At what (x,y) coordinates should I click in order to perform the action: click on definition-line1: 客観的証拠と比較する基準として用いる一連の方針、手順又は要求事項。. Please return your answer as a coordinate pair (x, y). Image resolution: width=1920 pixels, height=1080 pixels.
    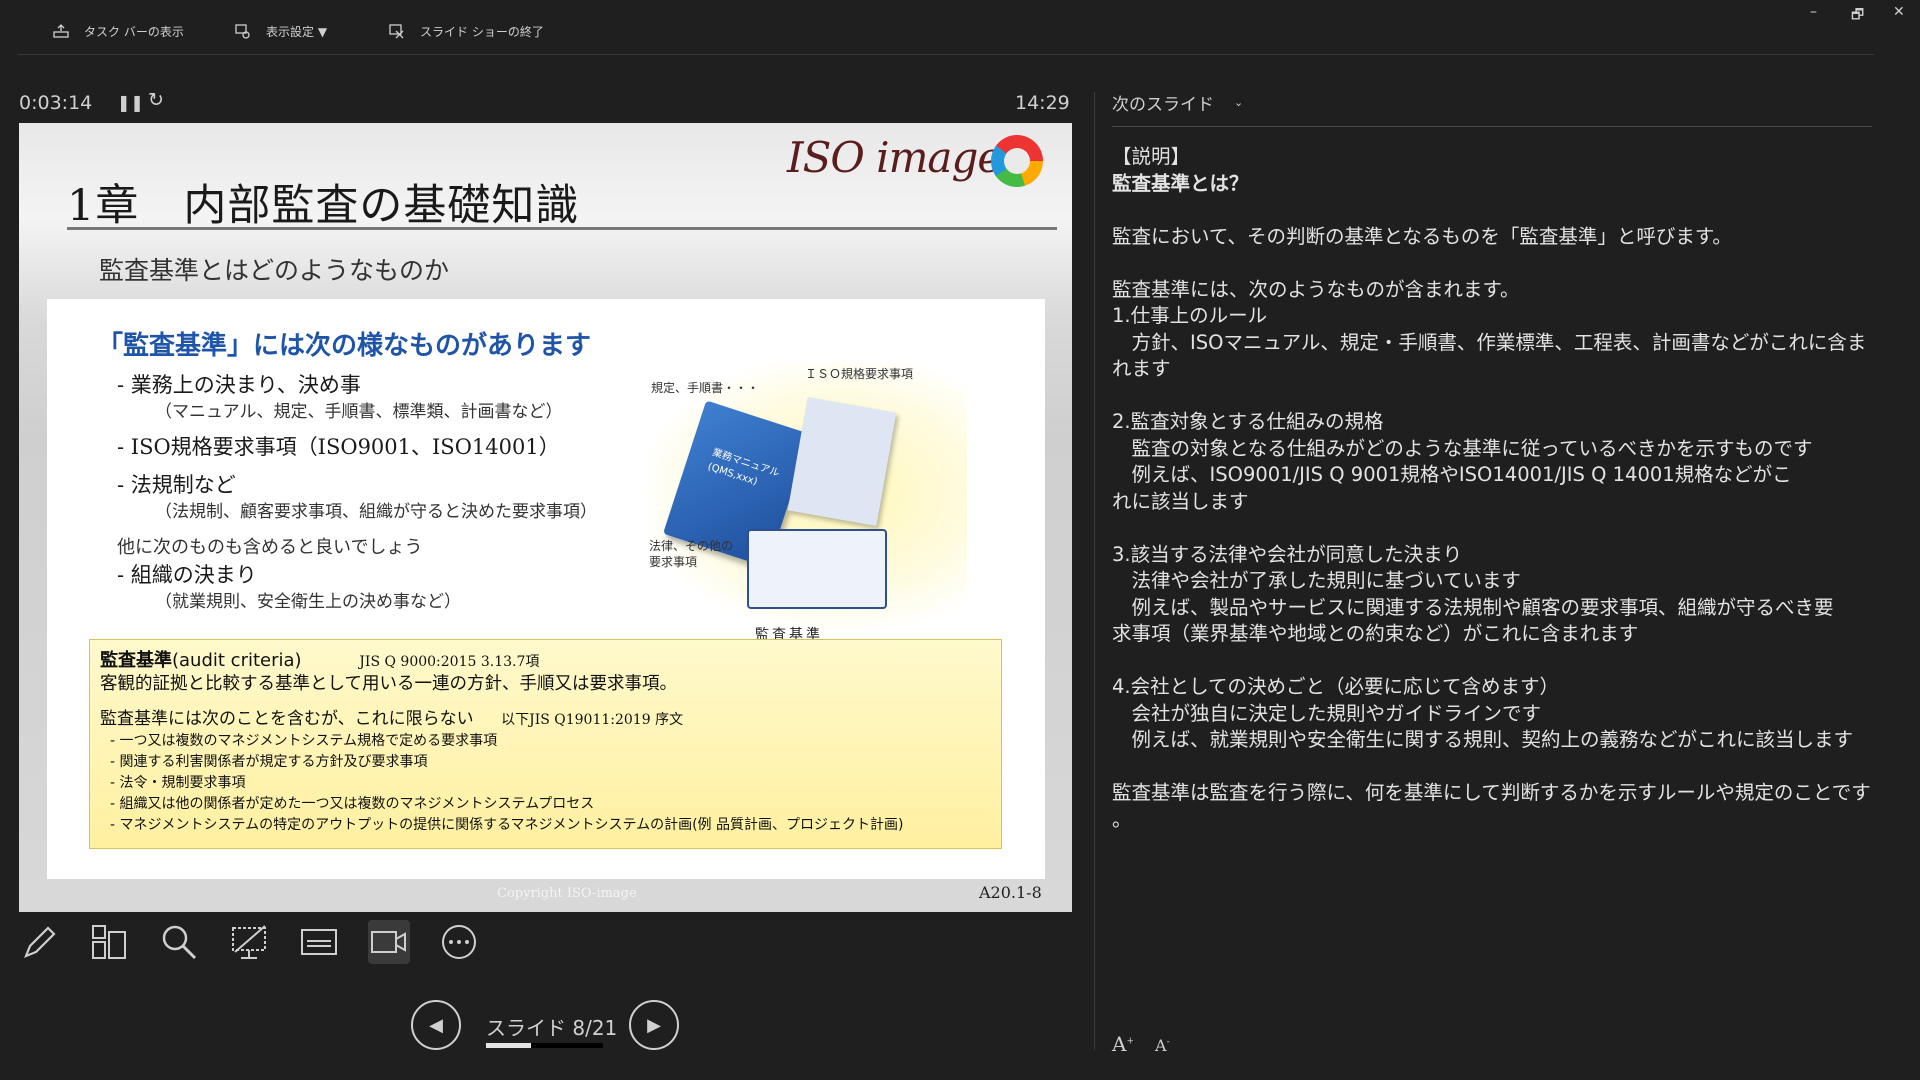
    Looking at the image, I should click on (388, 684).